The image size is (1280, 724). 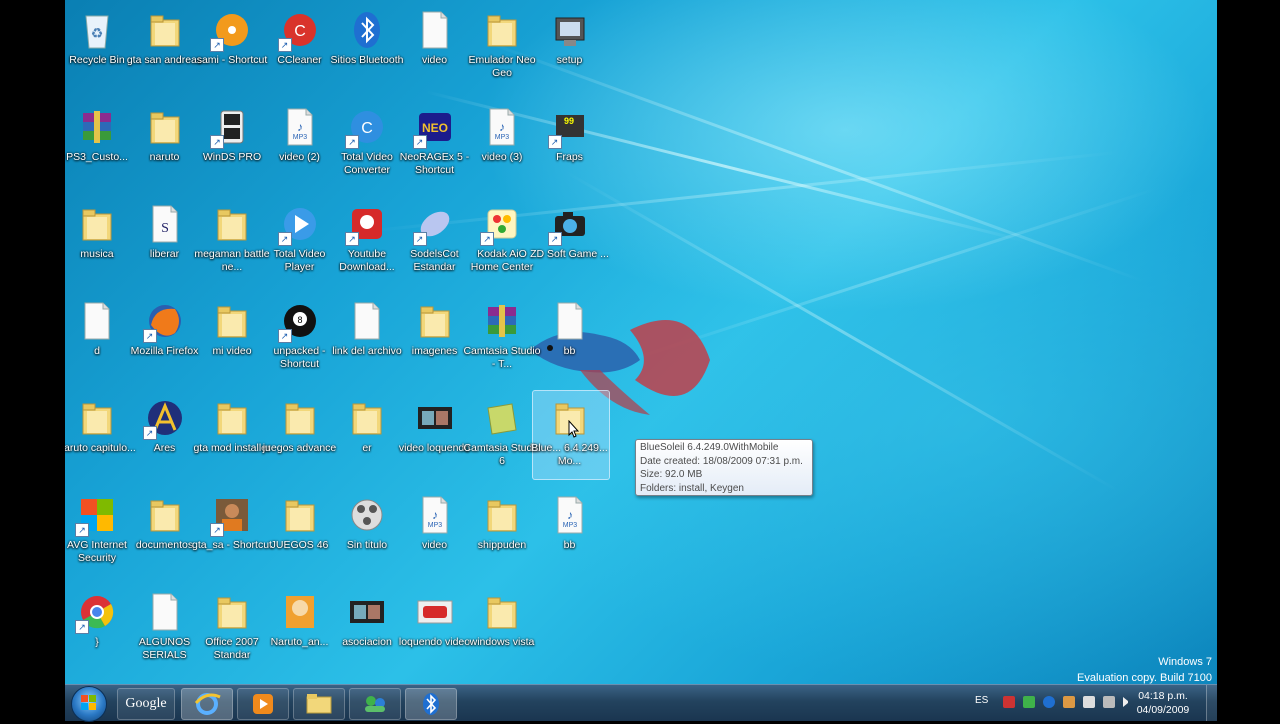 What do you see at coordinates (367, 434) in the screenshot?
I see `desktop-icon: er` at bounding box center [367, 434].